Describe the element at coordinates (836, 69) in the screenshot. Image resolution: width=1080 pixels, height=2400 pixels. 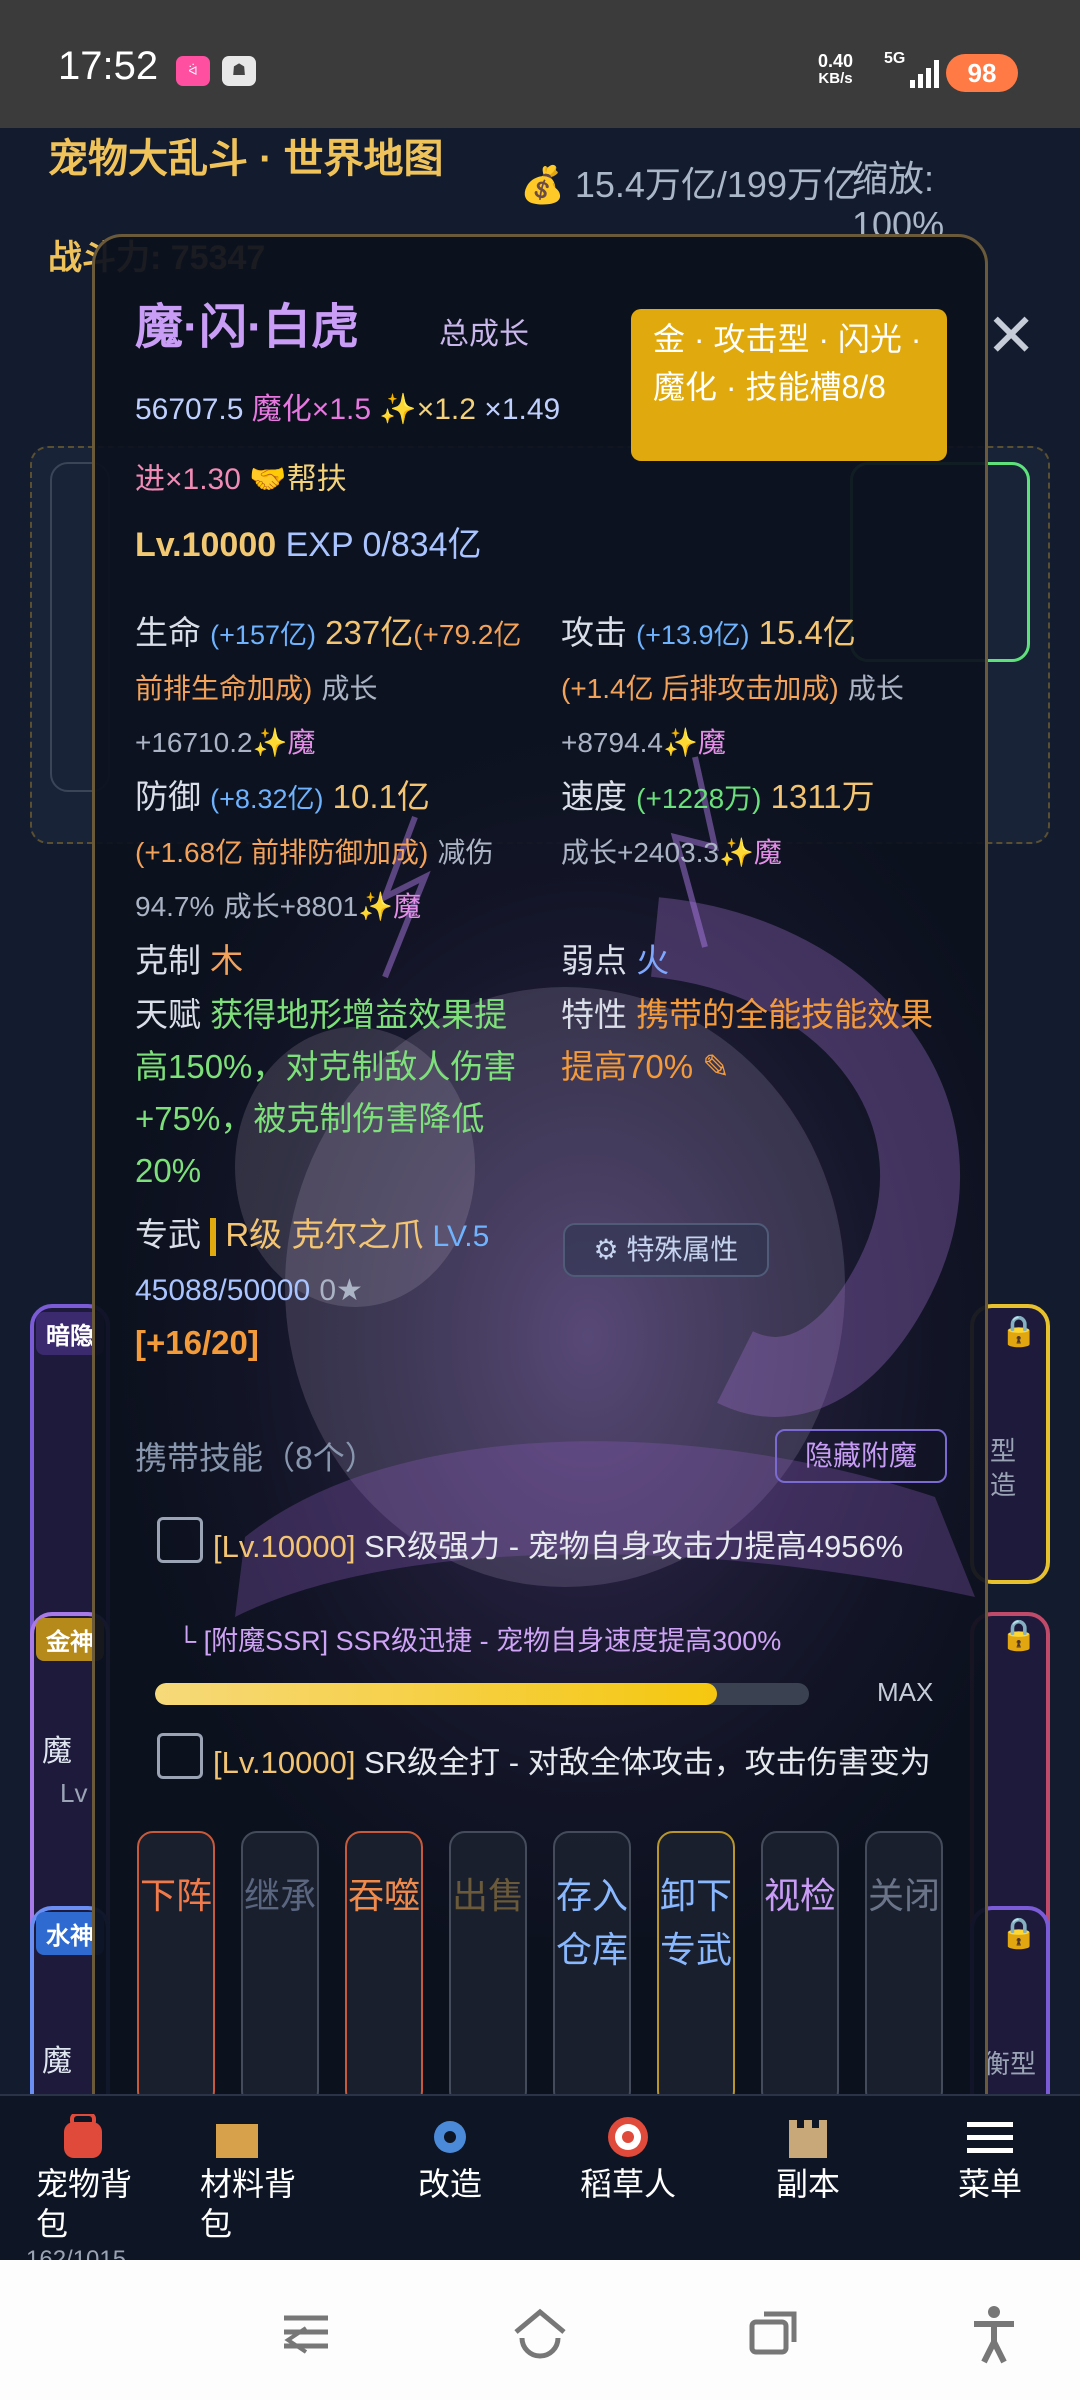
I see `network-speed: 0.40 KB/s` at that location.